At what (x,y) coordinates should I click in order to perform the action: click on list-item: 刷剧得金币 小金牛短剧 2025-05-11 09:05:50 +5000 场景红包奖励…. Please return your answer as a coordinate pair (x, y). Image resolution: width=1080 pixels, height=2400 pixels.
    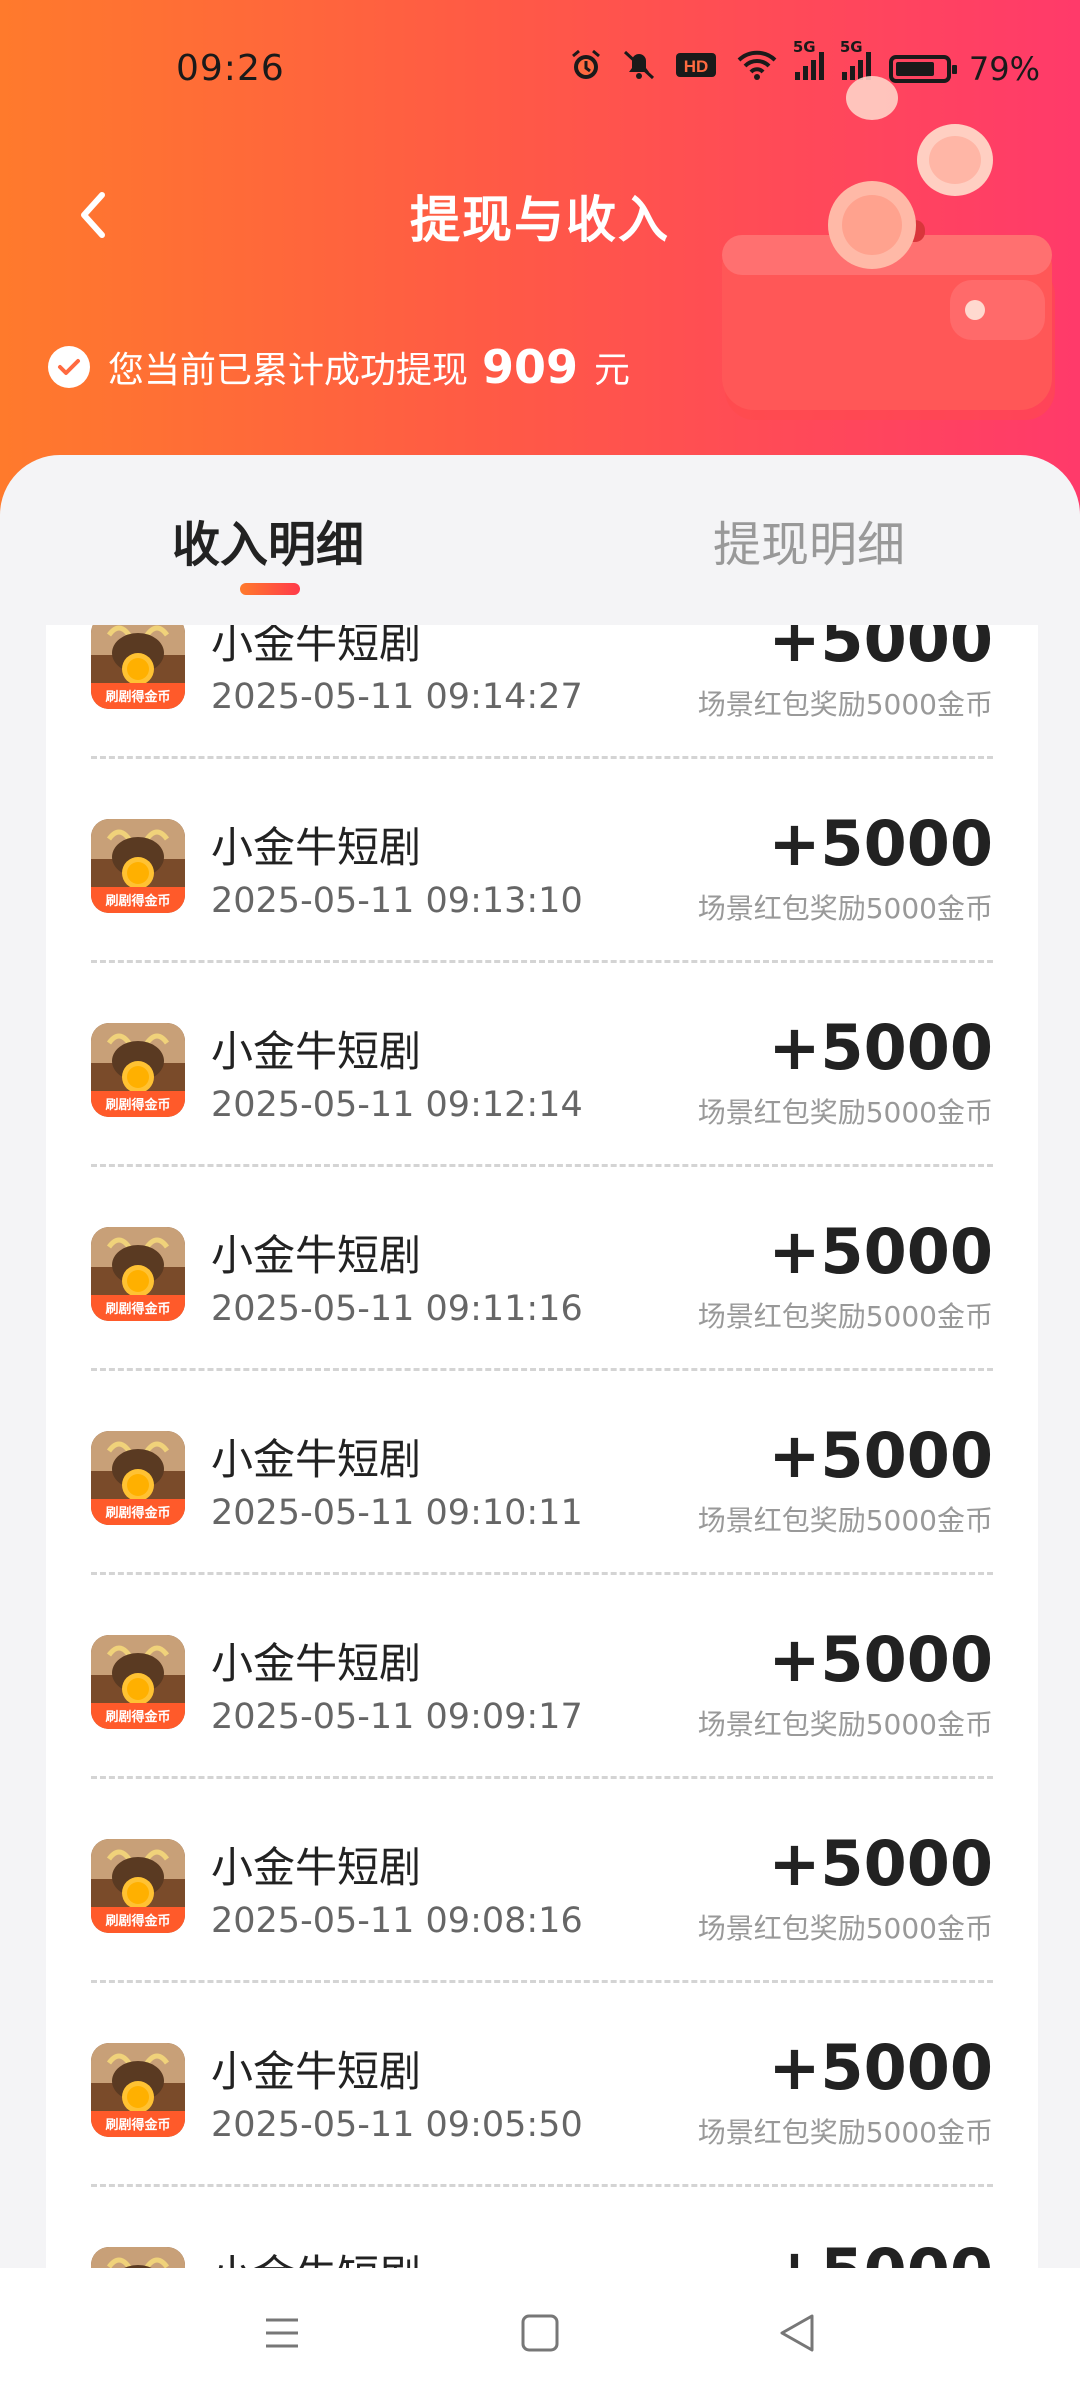
    Looking at the image, I should click on (542, 2085).